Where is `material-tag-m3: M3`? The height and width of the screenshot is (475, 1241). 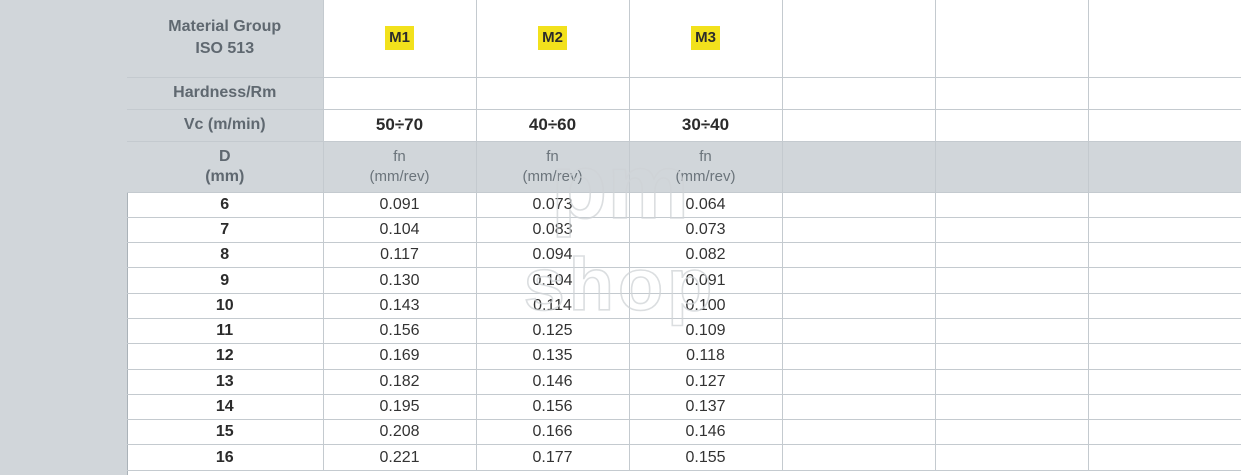
material-tag-m3: M3 is located at coordinates (705, 38).